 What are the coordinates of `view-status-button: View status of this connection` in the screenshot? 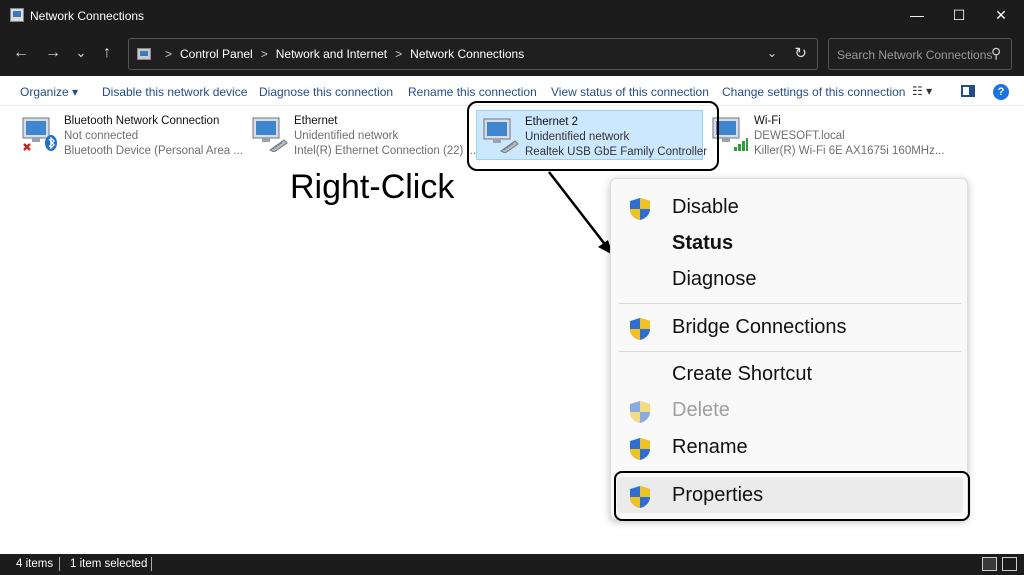 It's located at (630, 92).